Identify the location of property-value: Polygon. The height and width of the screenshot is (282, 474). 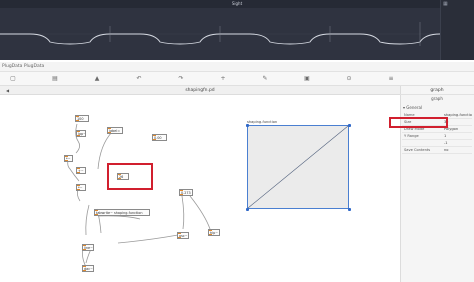
(458, 129).